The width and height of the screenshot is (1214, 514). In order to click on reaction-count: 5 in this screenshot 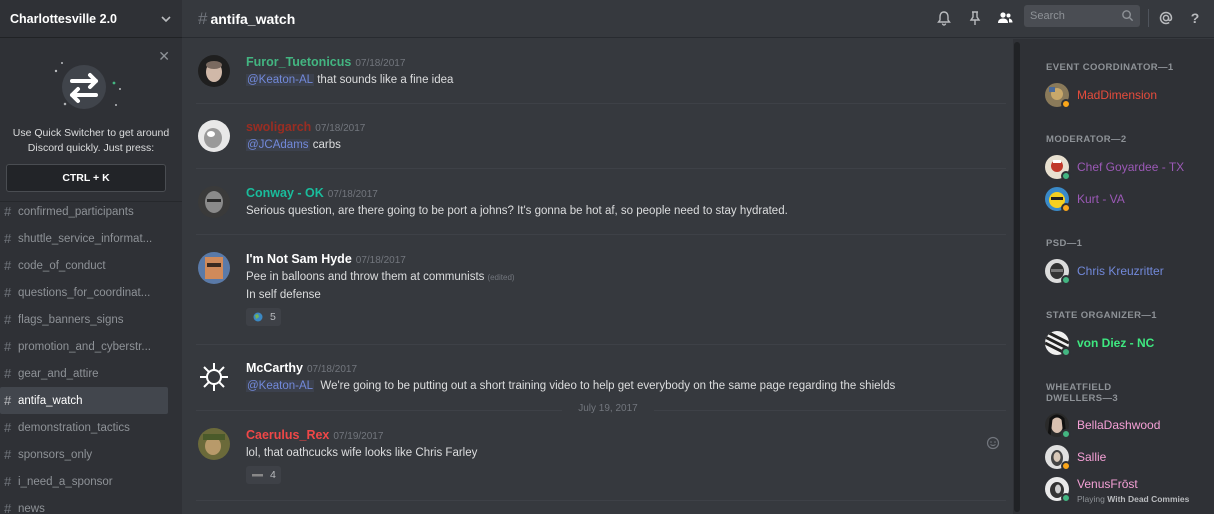, I will do `click(273, 317)`.